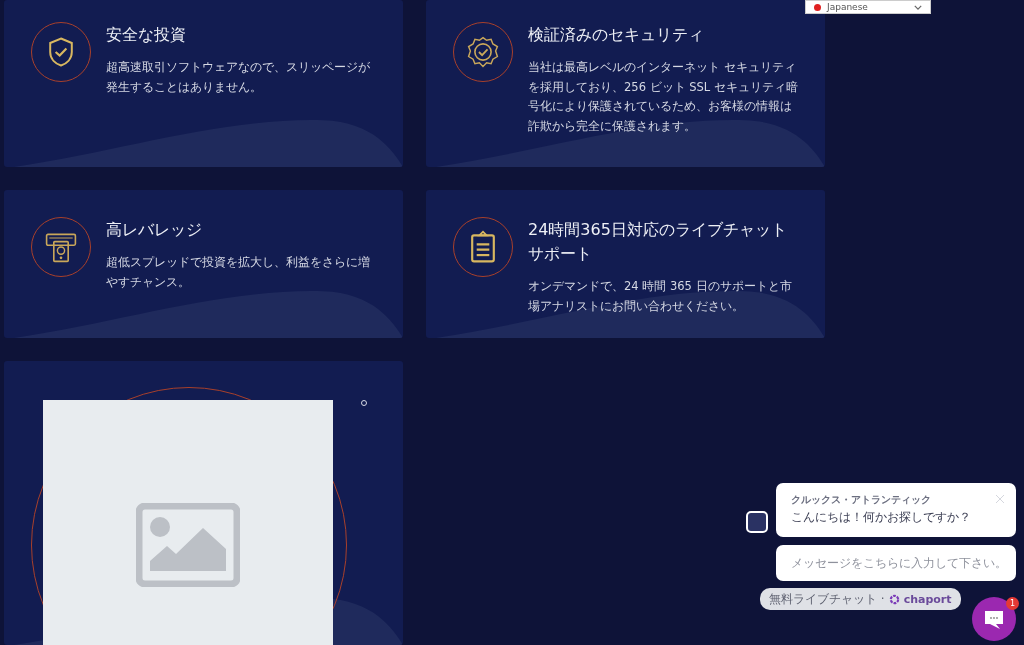 The image size is (1024, 645). What do you see at coordinates (881, 517) in the screenshot?
I see `greeting-message: こんにちは！何かお探しですか？` at bounding box center [881, 517].